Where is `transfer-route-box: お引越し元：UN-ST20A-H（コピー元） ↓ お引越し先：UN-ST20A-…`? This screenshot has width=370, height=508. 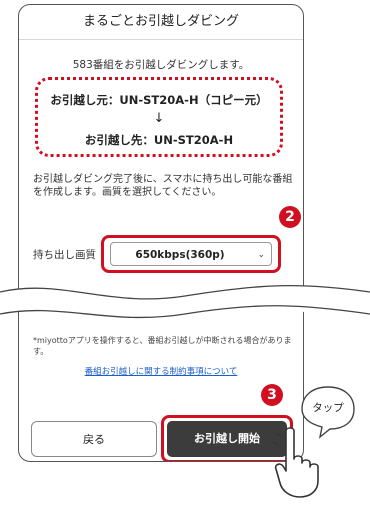 transfer-route-box: お引越し元：UN-ST20A-H（コピー元） ↓ お引越し先：UN-ST20A-… is located at coordinates (159, 117).